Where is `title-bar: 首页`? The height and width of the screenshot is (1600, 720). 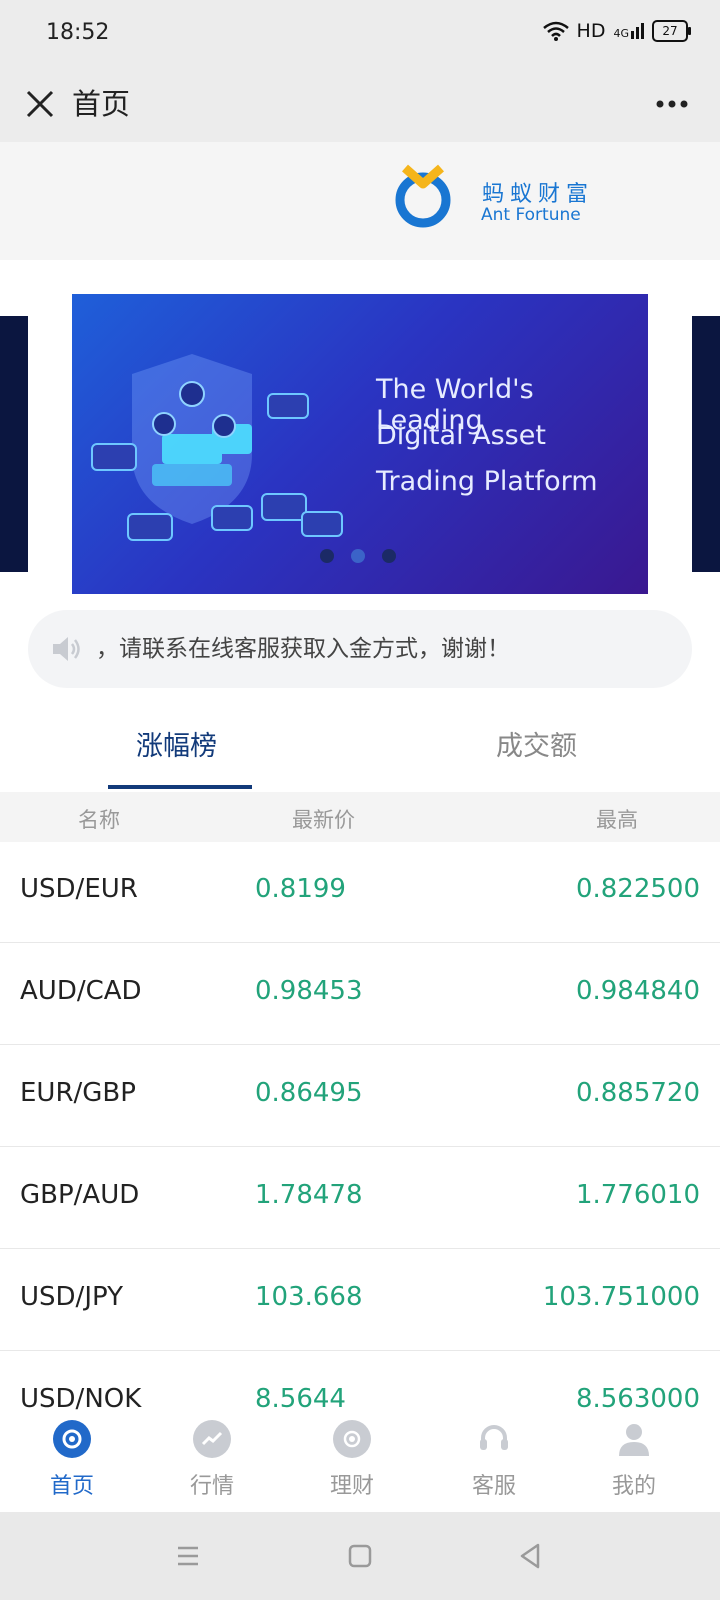
title-bar: 首页 is located at coordinates (360, 105).